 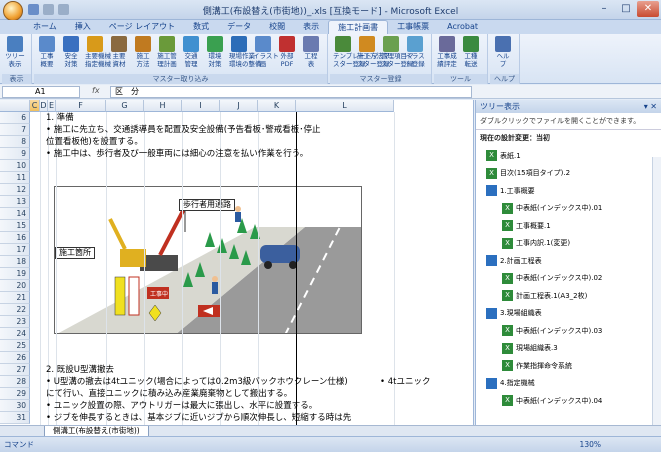 What do you see at coordinates (536, 243) in the screenshot?
I see `tree-item: 工事内訳.1(変更)` at bounding box center [536, 243].